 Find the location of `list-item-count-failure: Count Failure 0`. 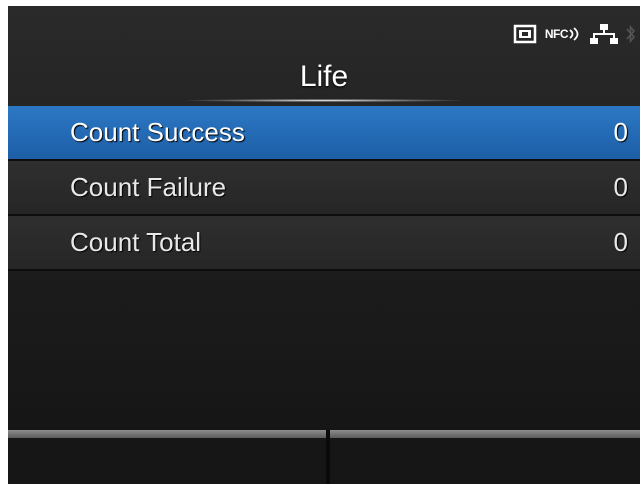

list-item-count-failure: Count Failure 0 is located at coordinates (324, 188).